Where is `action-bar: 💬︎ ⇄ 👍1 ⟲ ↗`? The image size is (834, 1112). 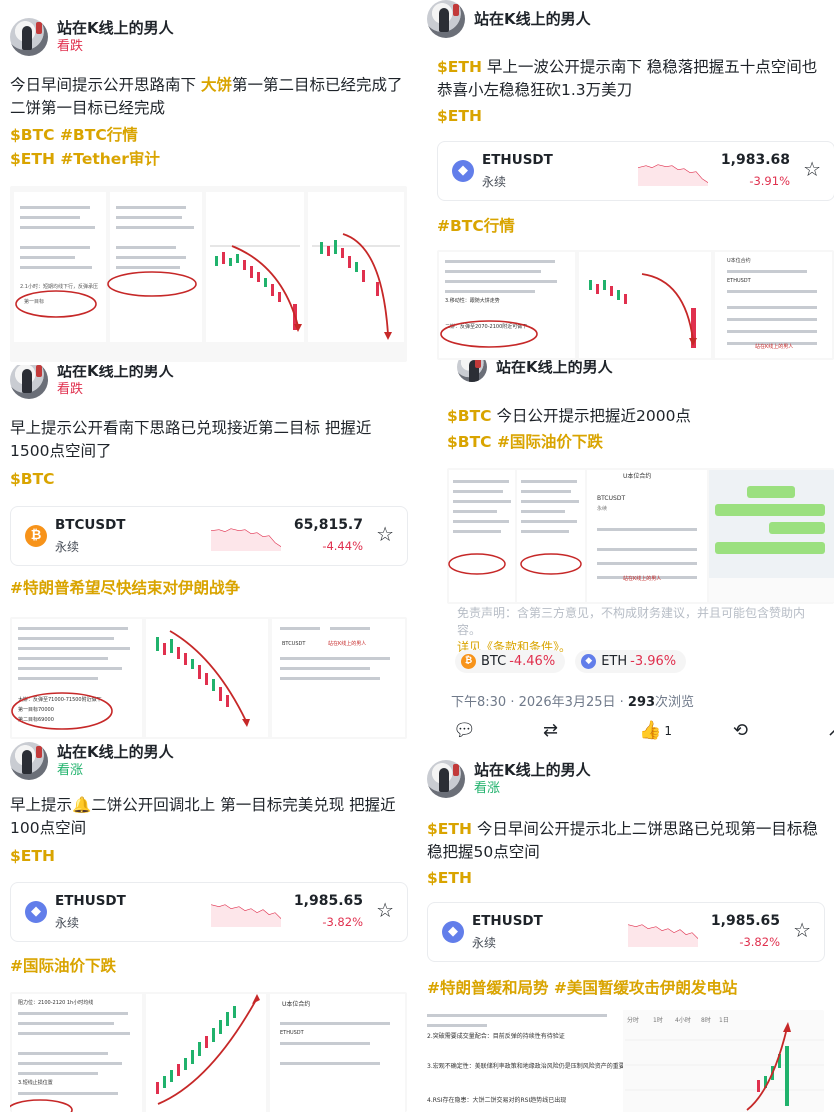
action-bar: 💬︎ ⇄ 👍1 ⟲ ↗ is located at coordinates (643, 732).